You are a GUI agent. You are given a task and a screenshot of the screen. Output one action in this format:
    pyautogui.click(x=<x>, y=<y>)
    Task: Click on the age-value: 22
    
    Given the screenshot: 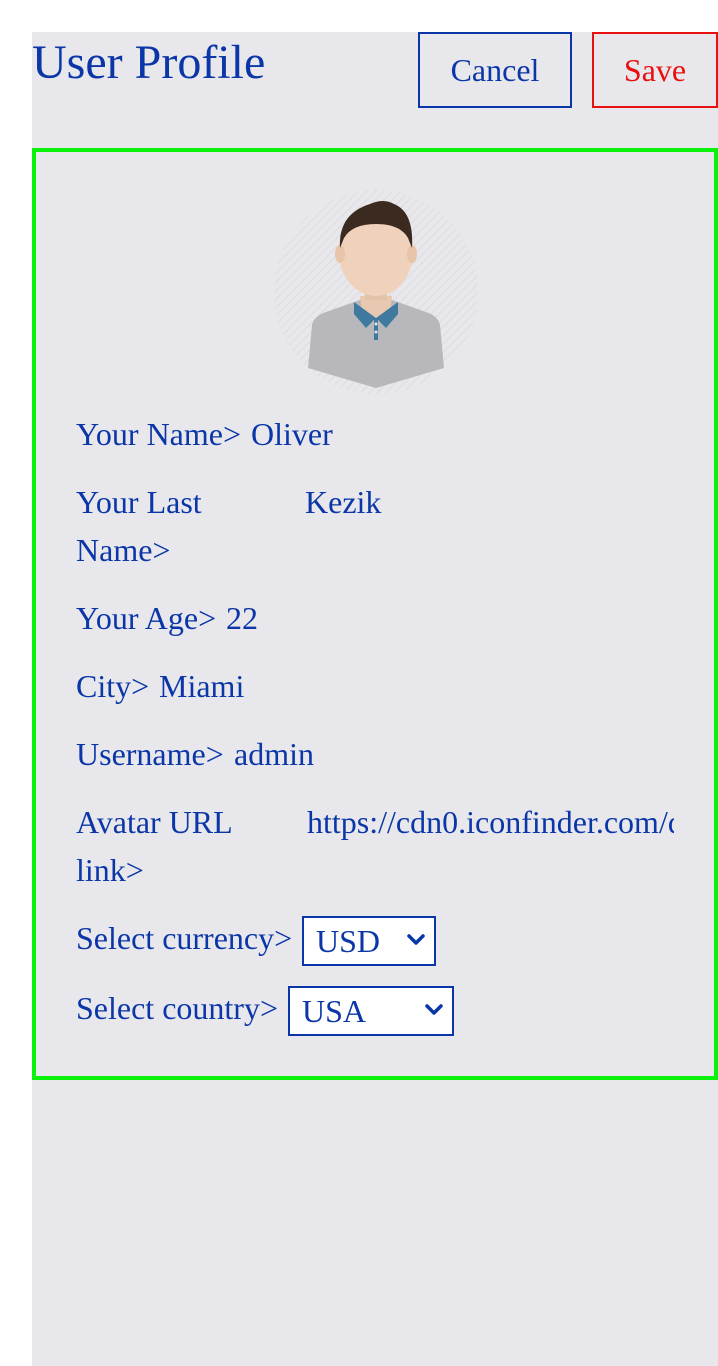 What is the action you would take?
    pyautogui.click(x=242, y=618)
    